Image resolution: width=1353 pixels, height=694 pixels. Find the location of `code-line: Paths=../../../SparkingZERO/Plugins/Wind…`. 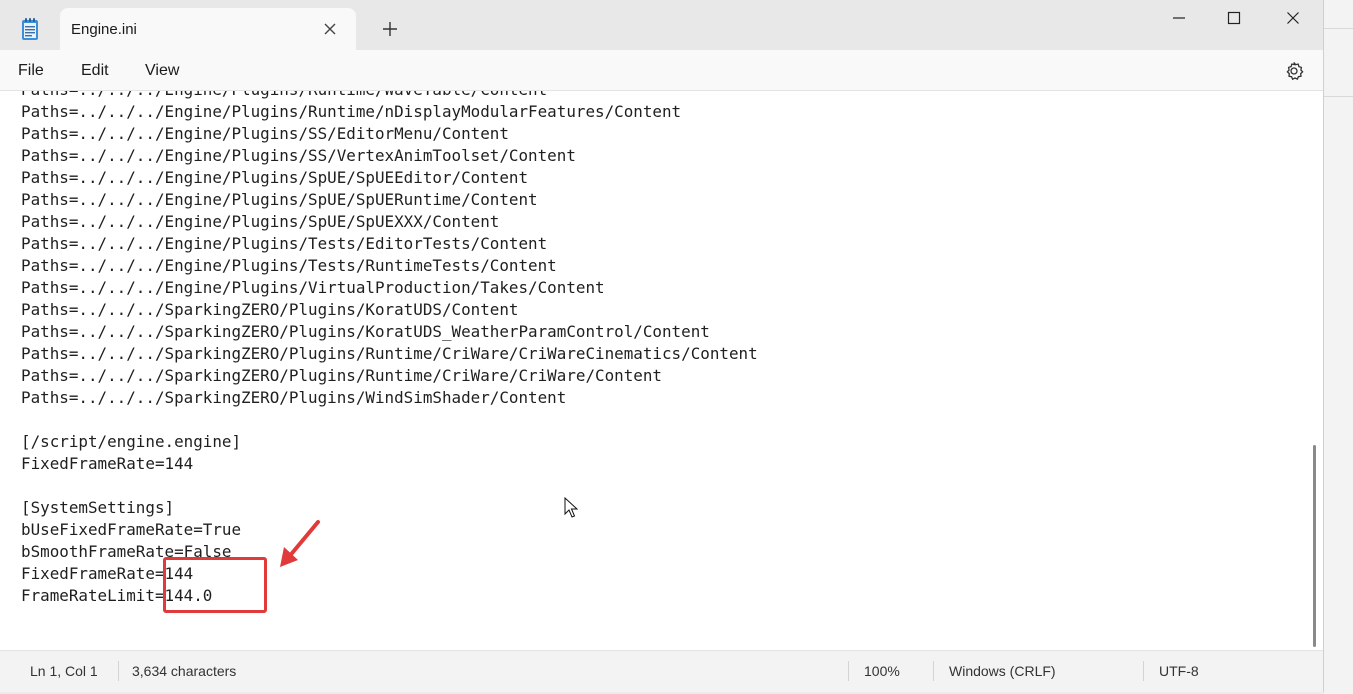

code-line: Paths=../../../SparkingZERO/Plugins/Wind… is located at coordinates (294, 397).